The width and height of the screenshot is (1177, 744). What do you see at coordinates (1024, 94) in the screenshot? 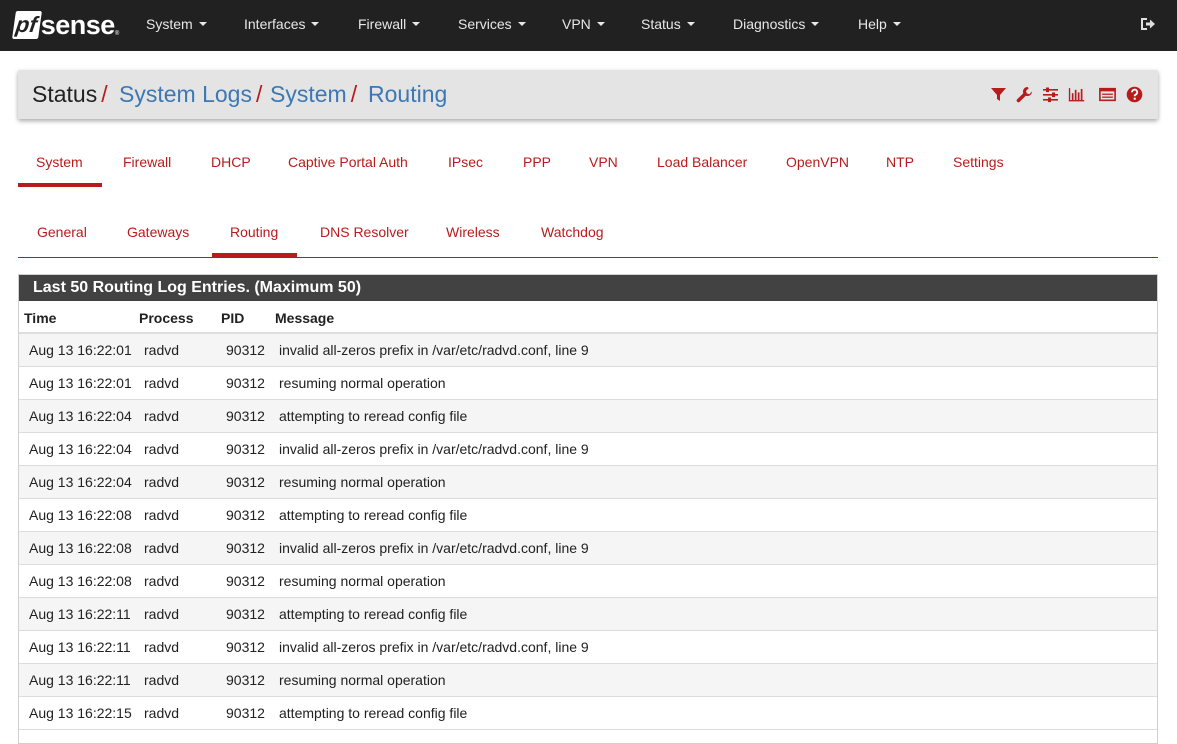
I see `wrench-icon` at bounding box center [1024, 94].